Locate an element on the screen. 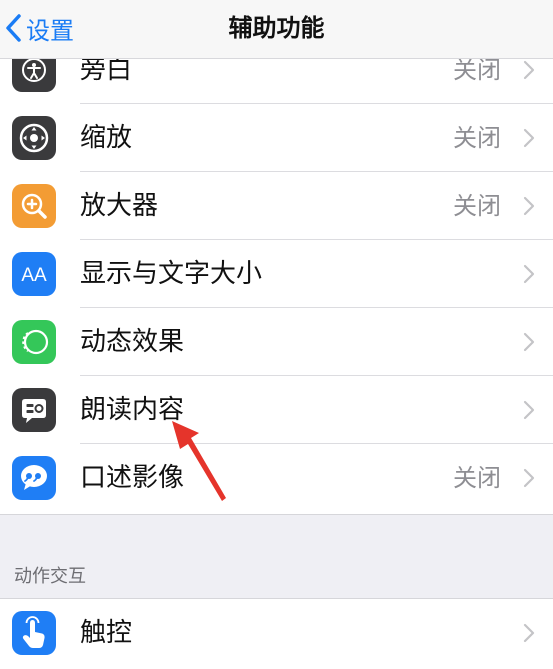  interaction-settings-group: 触控 is located at coordinates (276, 633).